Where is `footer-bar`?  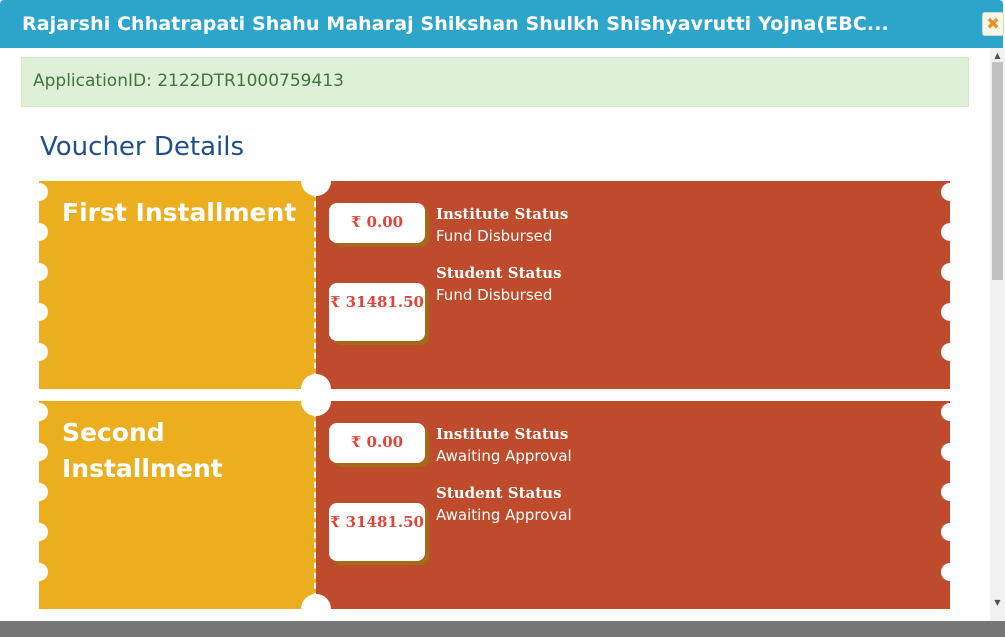
footer-bar is located at coordinates (502, 629).